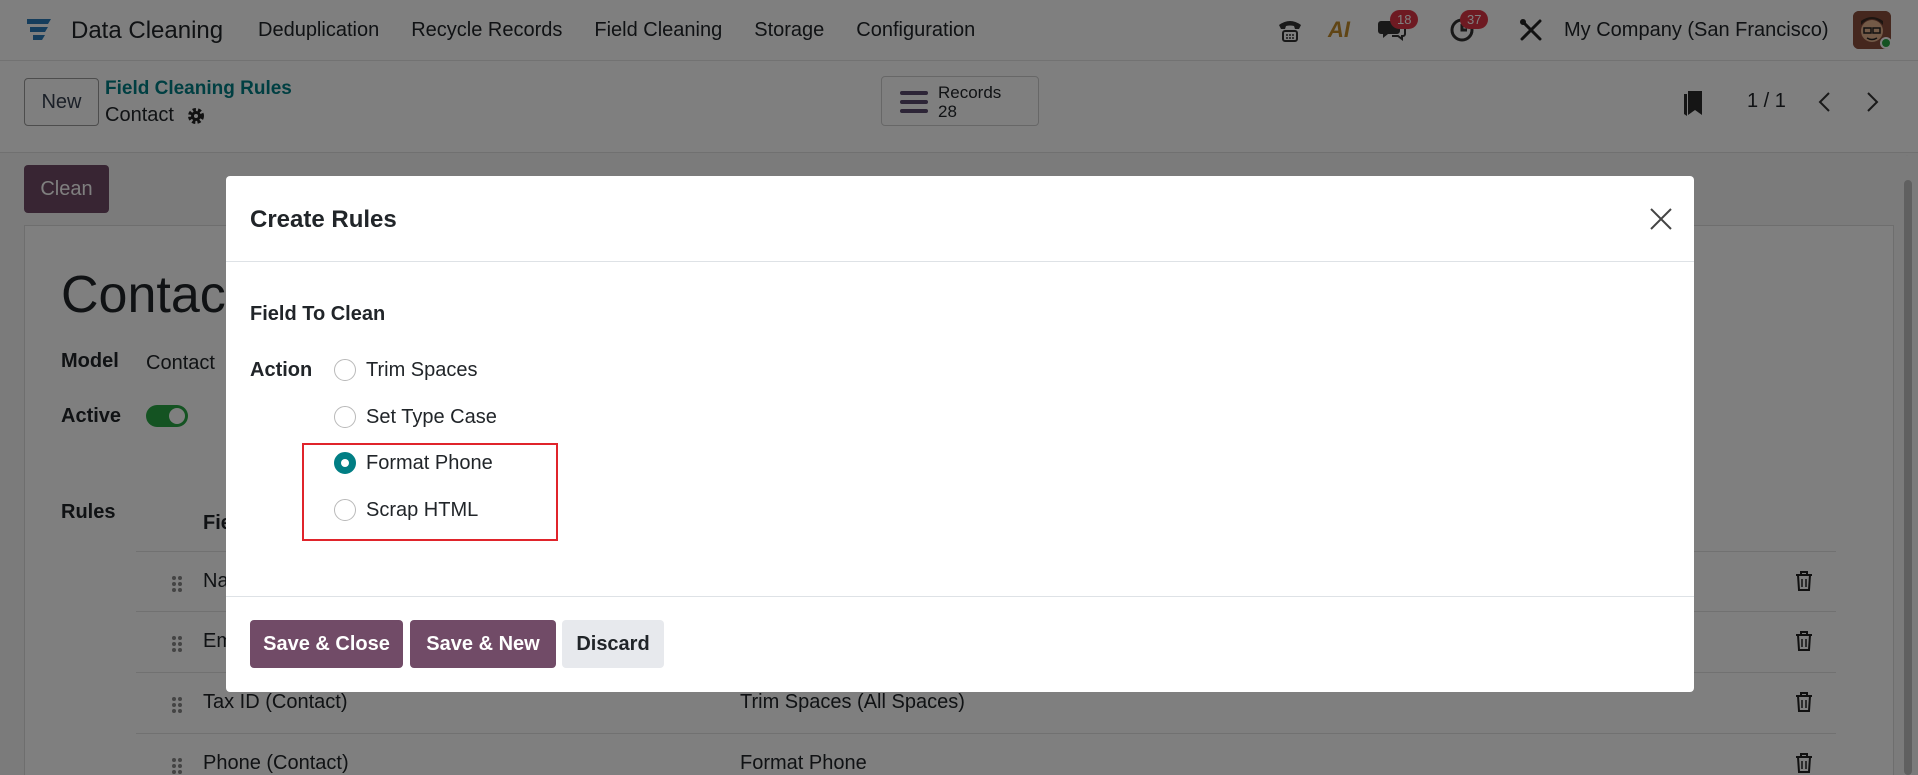  I want to click on radio-label: Trim Spaces, so click(422, 369).